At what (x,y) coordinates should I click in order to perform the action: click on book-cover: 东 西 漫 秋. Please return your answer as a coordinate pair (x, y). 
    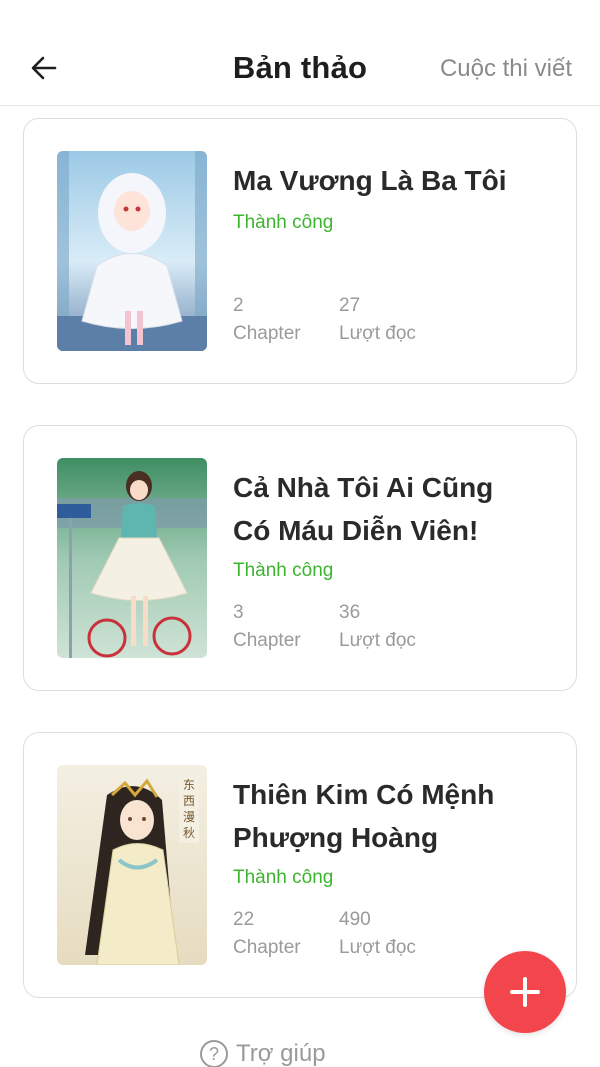
    Looking at the image, I should click on (132, 865).